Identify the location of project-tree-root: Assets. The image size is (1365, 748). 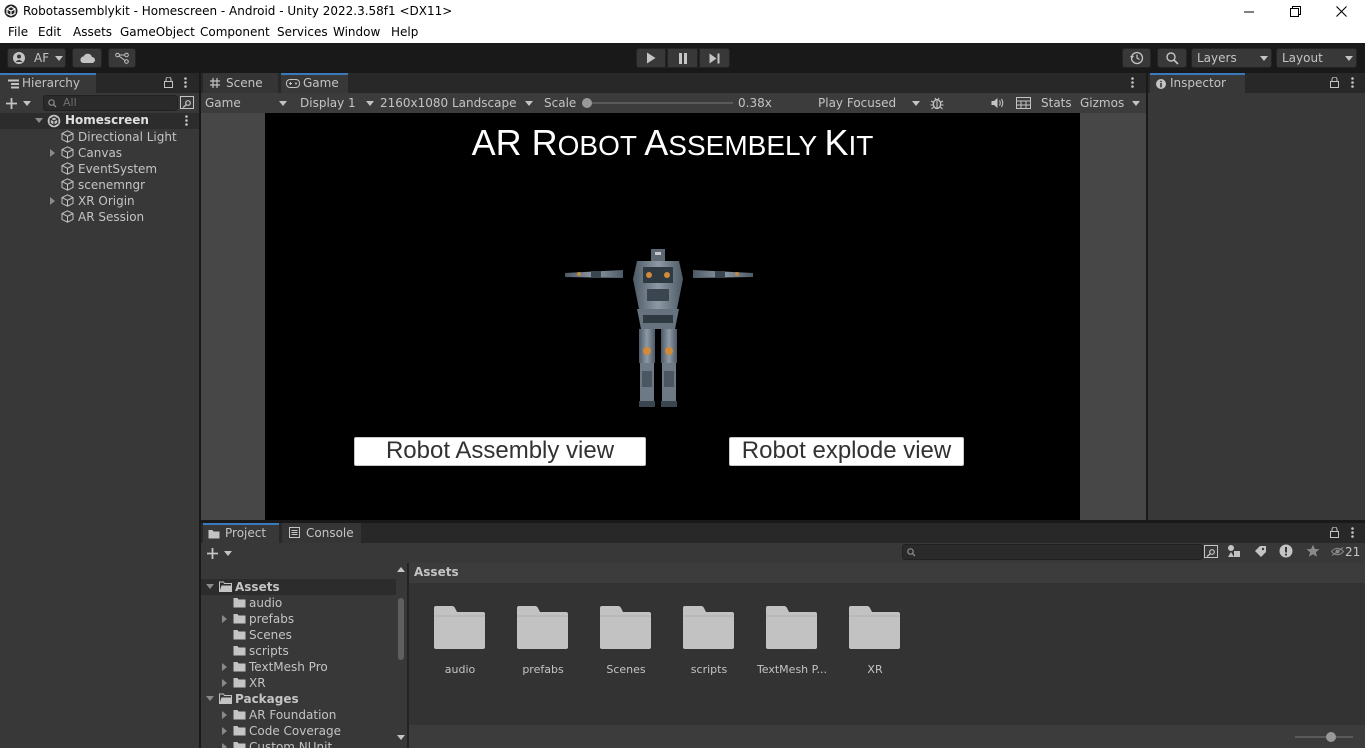
(298, 587).